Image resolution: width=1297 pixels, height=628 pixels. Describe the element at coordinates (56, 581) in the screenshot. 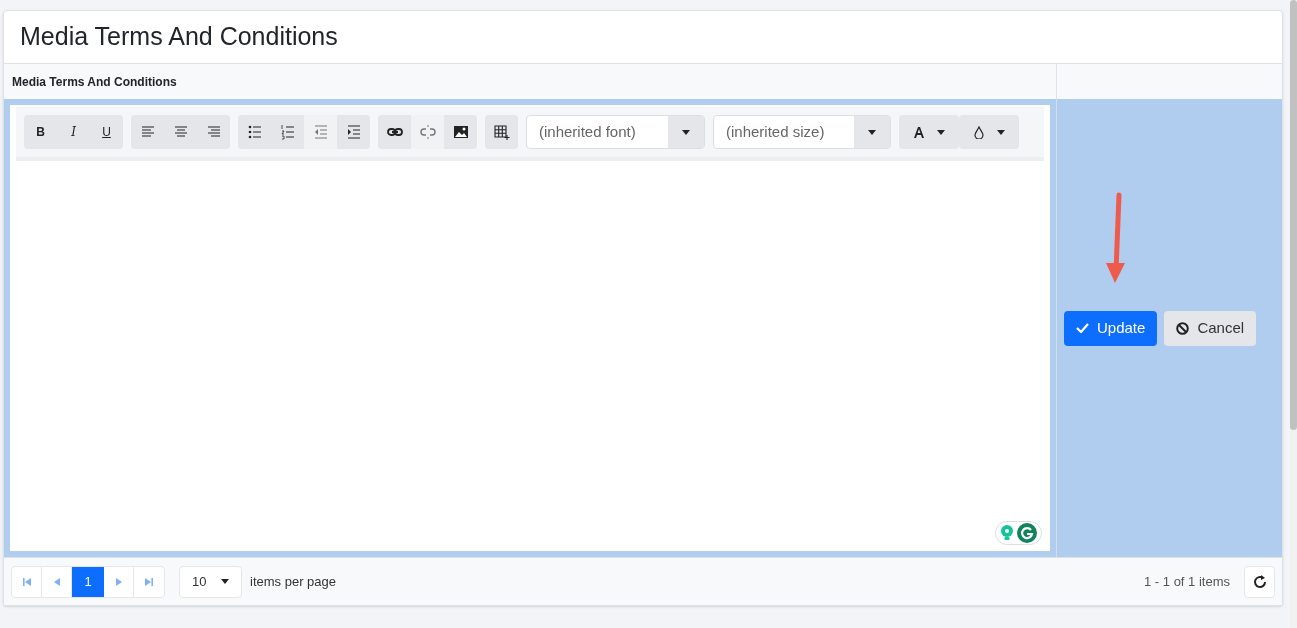

I see `previous-page-icon` at that location.